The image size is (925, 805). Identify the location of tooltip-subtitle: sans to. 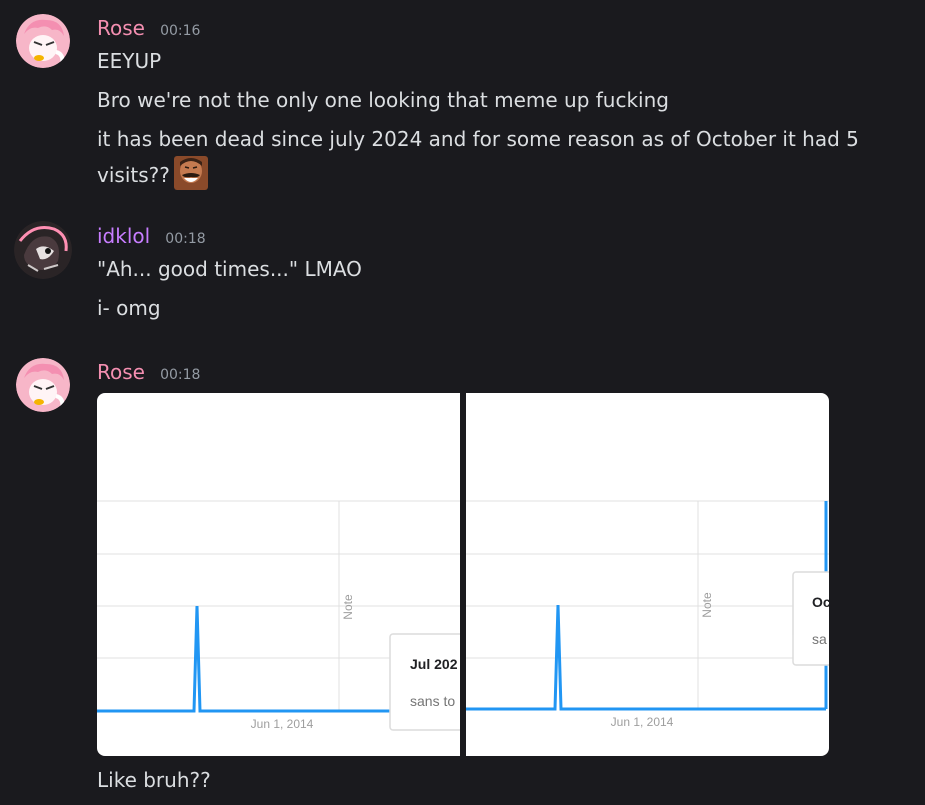
(432, 701).